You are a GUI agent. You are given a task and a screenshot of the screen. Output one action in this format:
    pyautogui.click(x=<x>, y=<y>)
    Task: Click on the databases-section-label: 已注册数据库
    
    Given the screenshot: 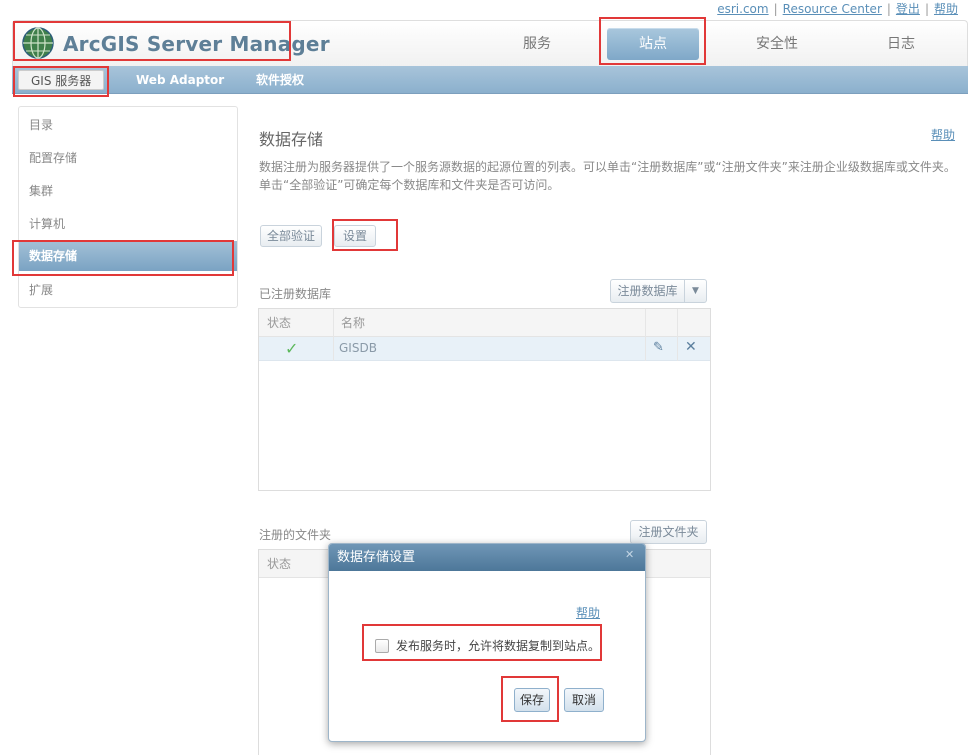 What is the action you would take?
    pyautogui.click(x=295, y=294)
    